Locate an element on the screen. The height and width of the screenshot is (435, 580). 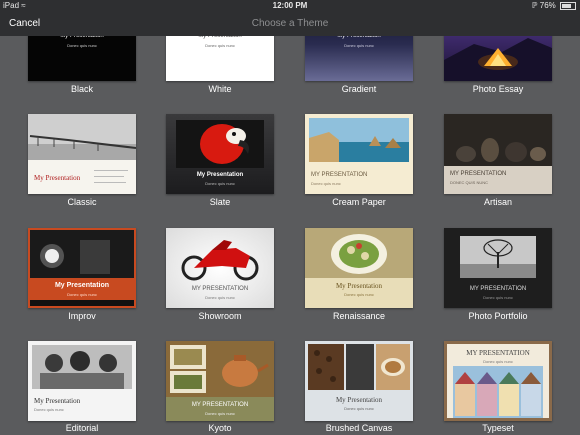
theme-photo-teapot is located at coordinates (220, 369).